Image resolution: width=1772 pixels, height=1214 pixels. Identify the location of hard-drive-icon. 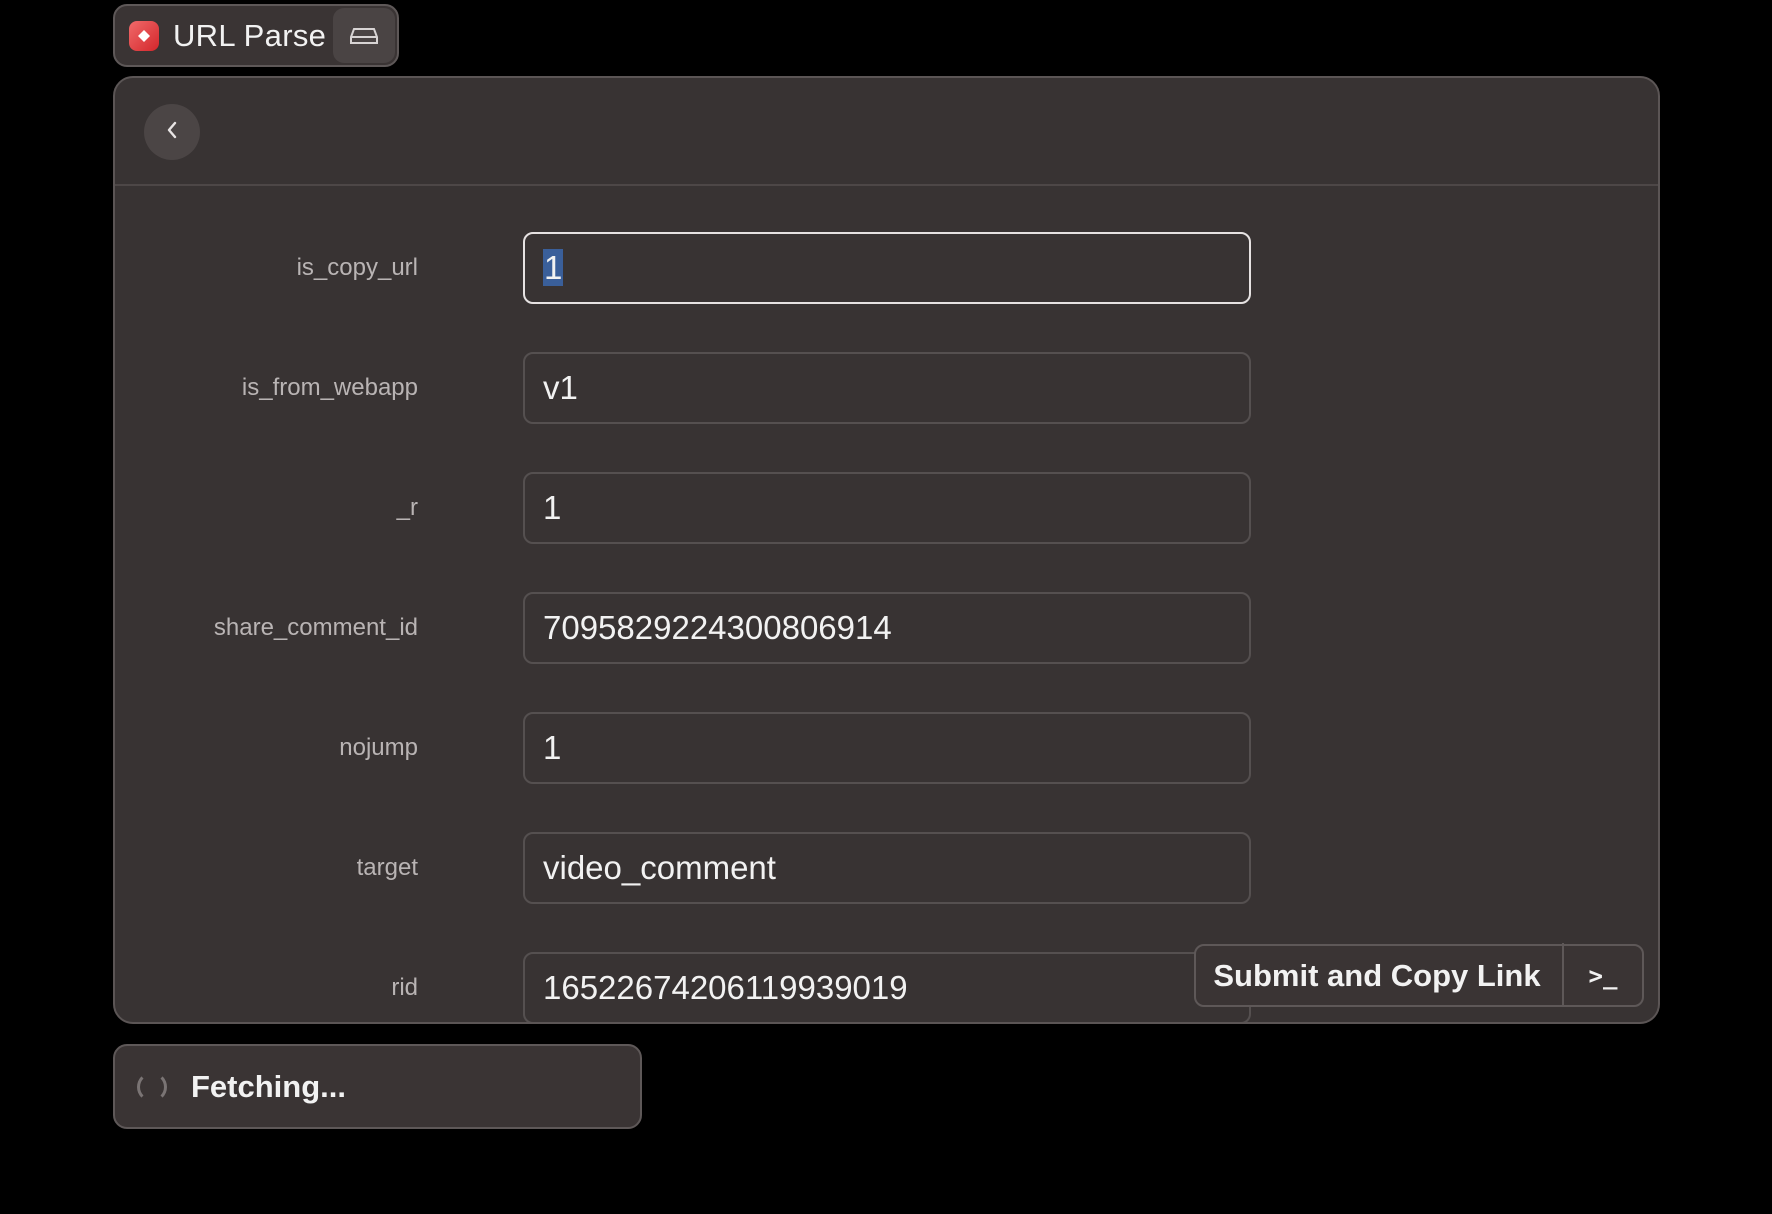
(364, 35).